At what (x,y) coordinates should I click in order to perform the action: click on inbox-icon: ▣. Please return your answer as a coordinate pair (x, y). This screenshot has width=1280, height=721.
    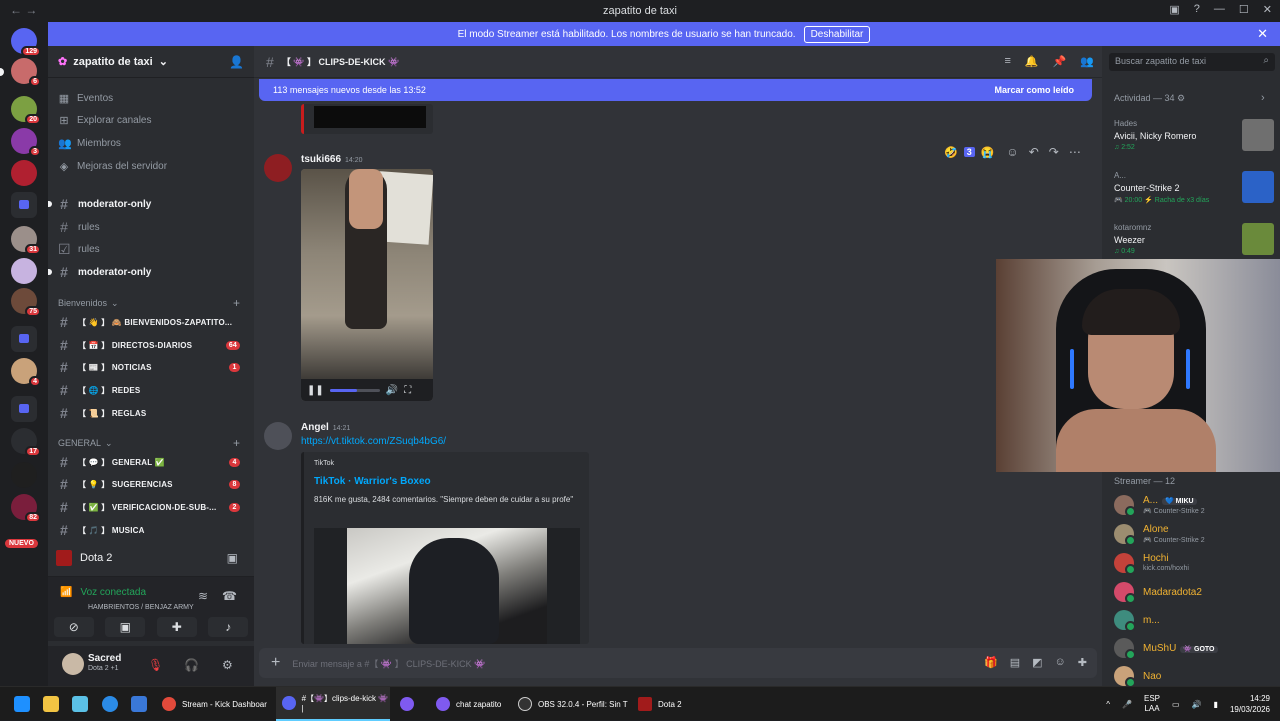
    Looking at the image, I should click on (1174, 9).